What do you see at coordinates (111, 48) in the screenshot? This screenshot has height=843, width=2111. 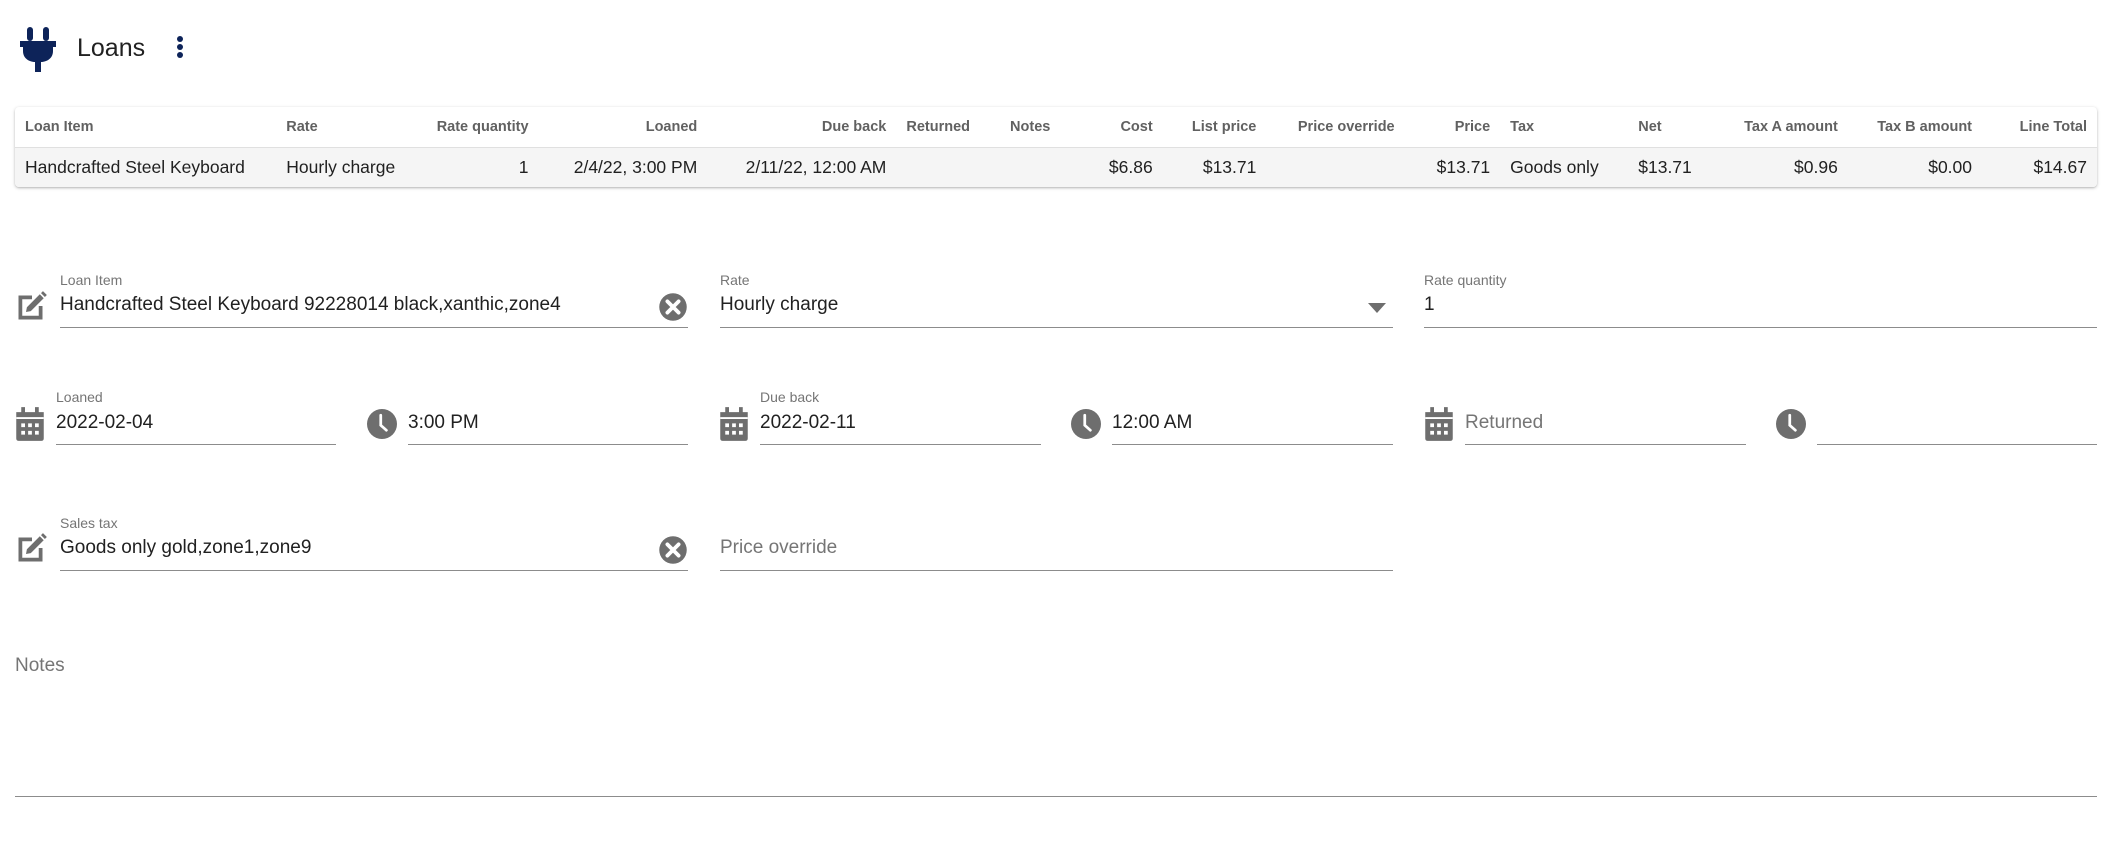 I see `page-title: Loans` at bounding box center [111, 48].